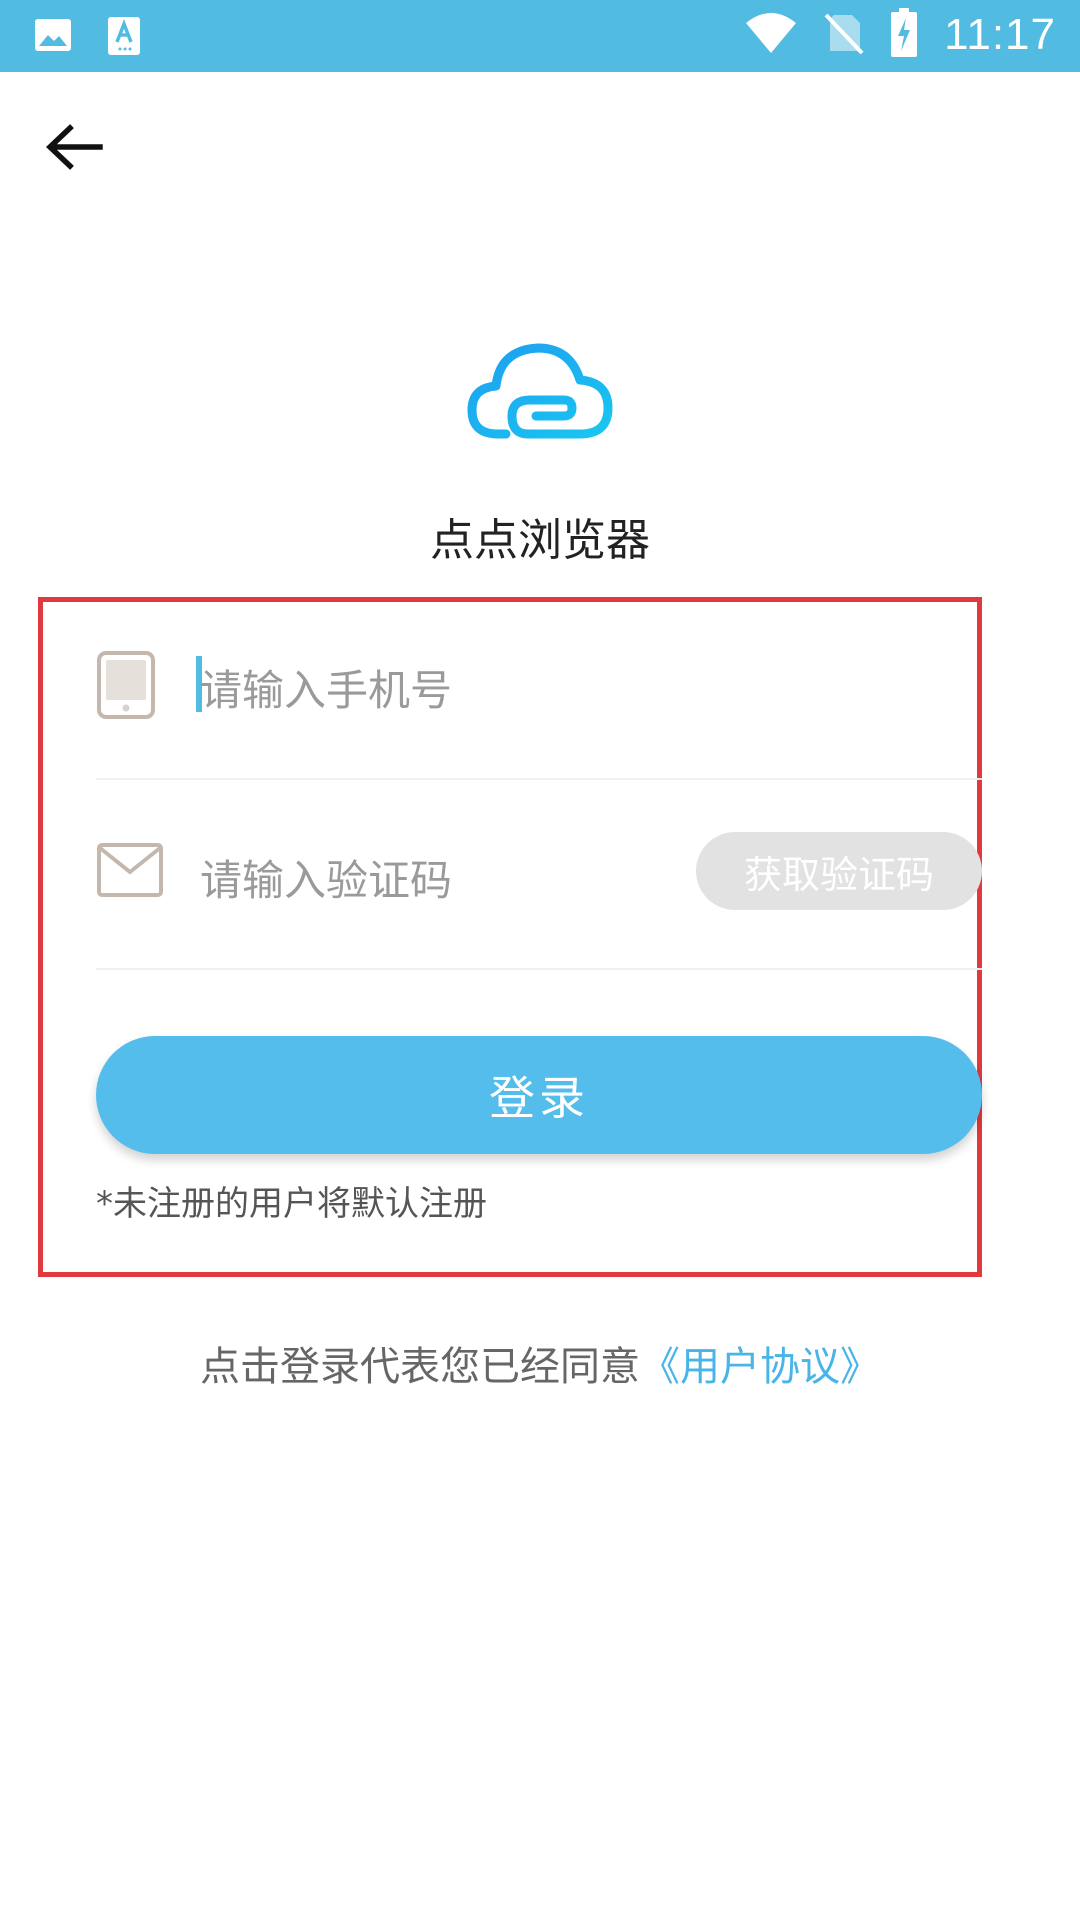 This screenshot has height=1920, width=1080. I want to click on back-button, so click(74, 148).